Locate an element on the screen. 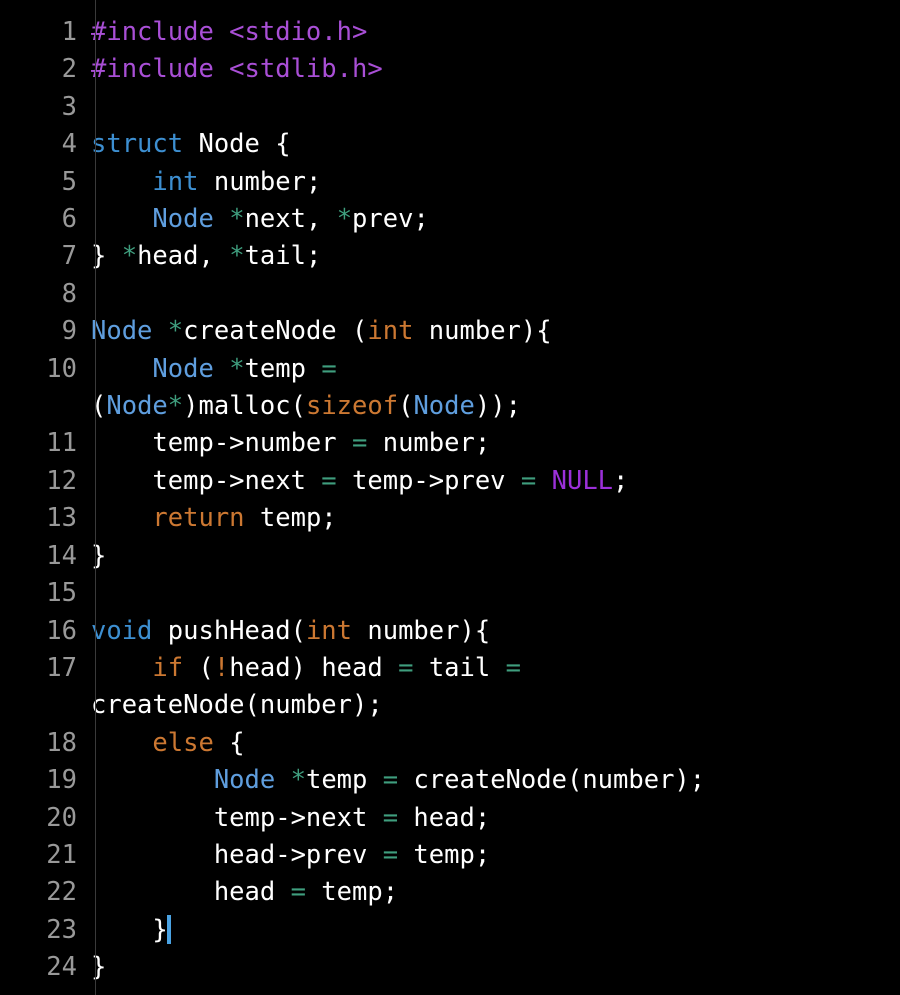  code-text: (Node*)malloc(sizeof(Node)); is located at coordinates (493, 406).